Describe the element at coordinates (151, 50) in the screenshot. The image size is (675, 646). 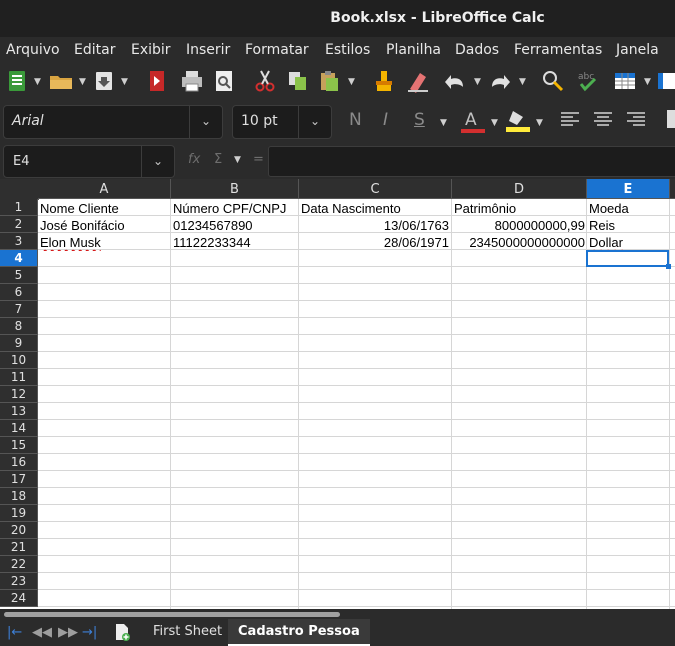
I see `menu-exibir: Exibir` at that location.